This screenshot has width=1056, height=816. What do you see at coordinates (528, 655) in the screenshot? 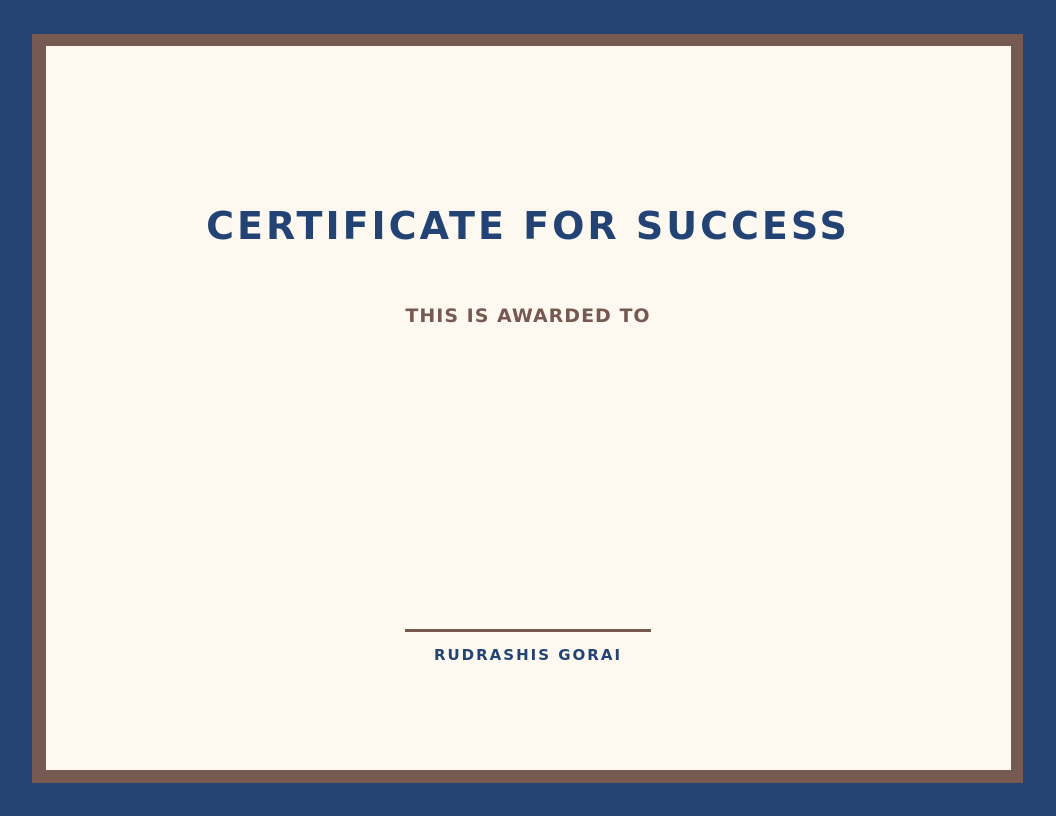
I see `signer-name: RUDRASHIS GORAI` at bounding box center [528, 655].